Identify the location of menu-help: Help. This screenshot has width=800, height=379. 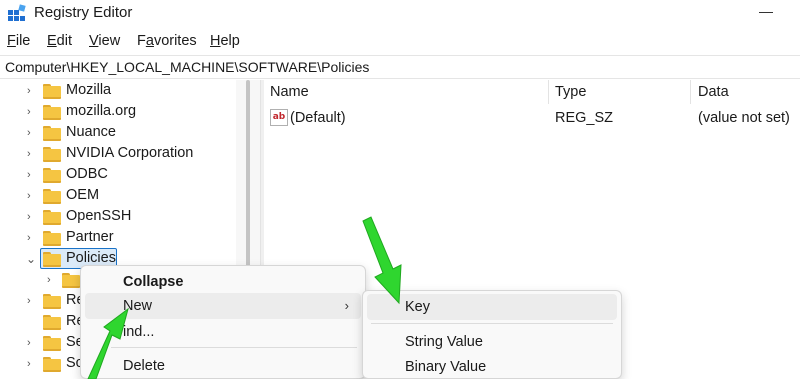
(225, 41).